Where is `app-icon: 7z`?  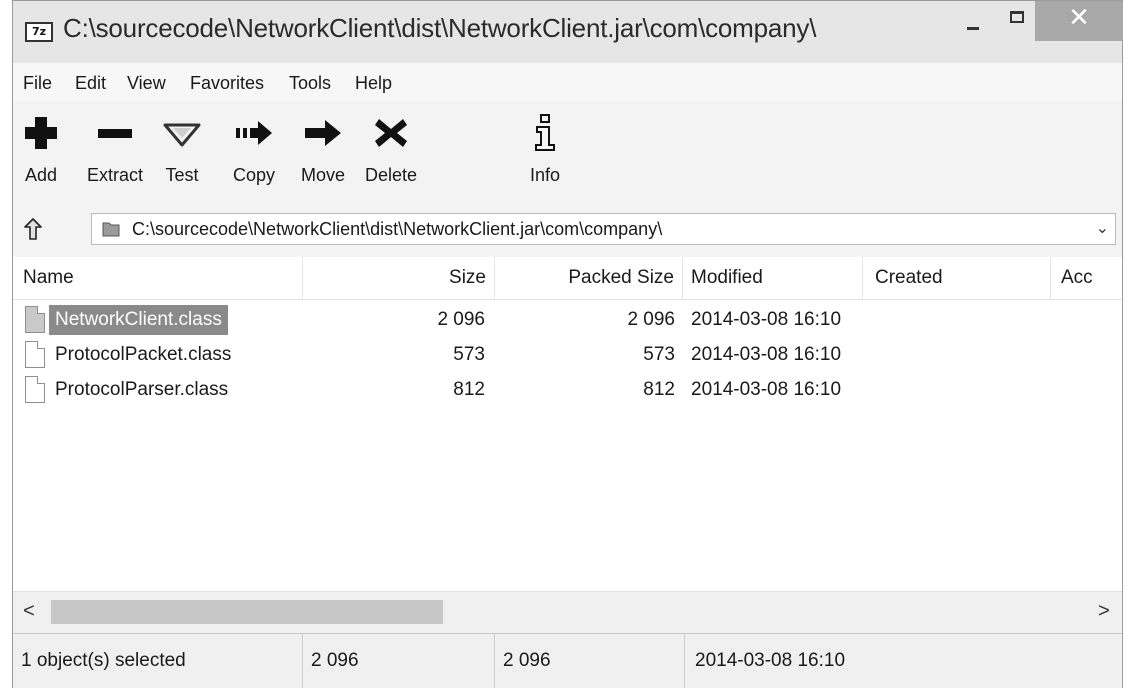
app-icon: 7z is located at coordinates (39, 32).